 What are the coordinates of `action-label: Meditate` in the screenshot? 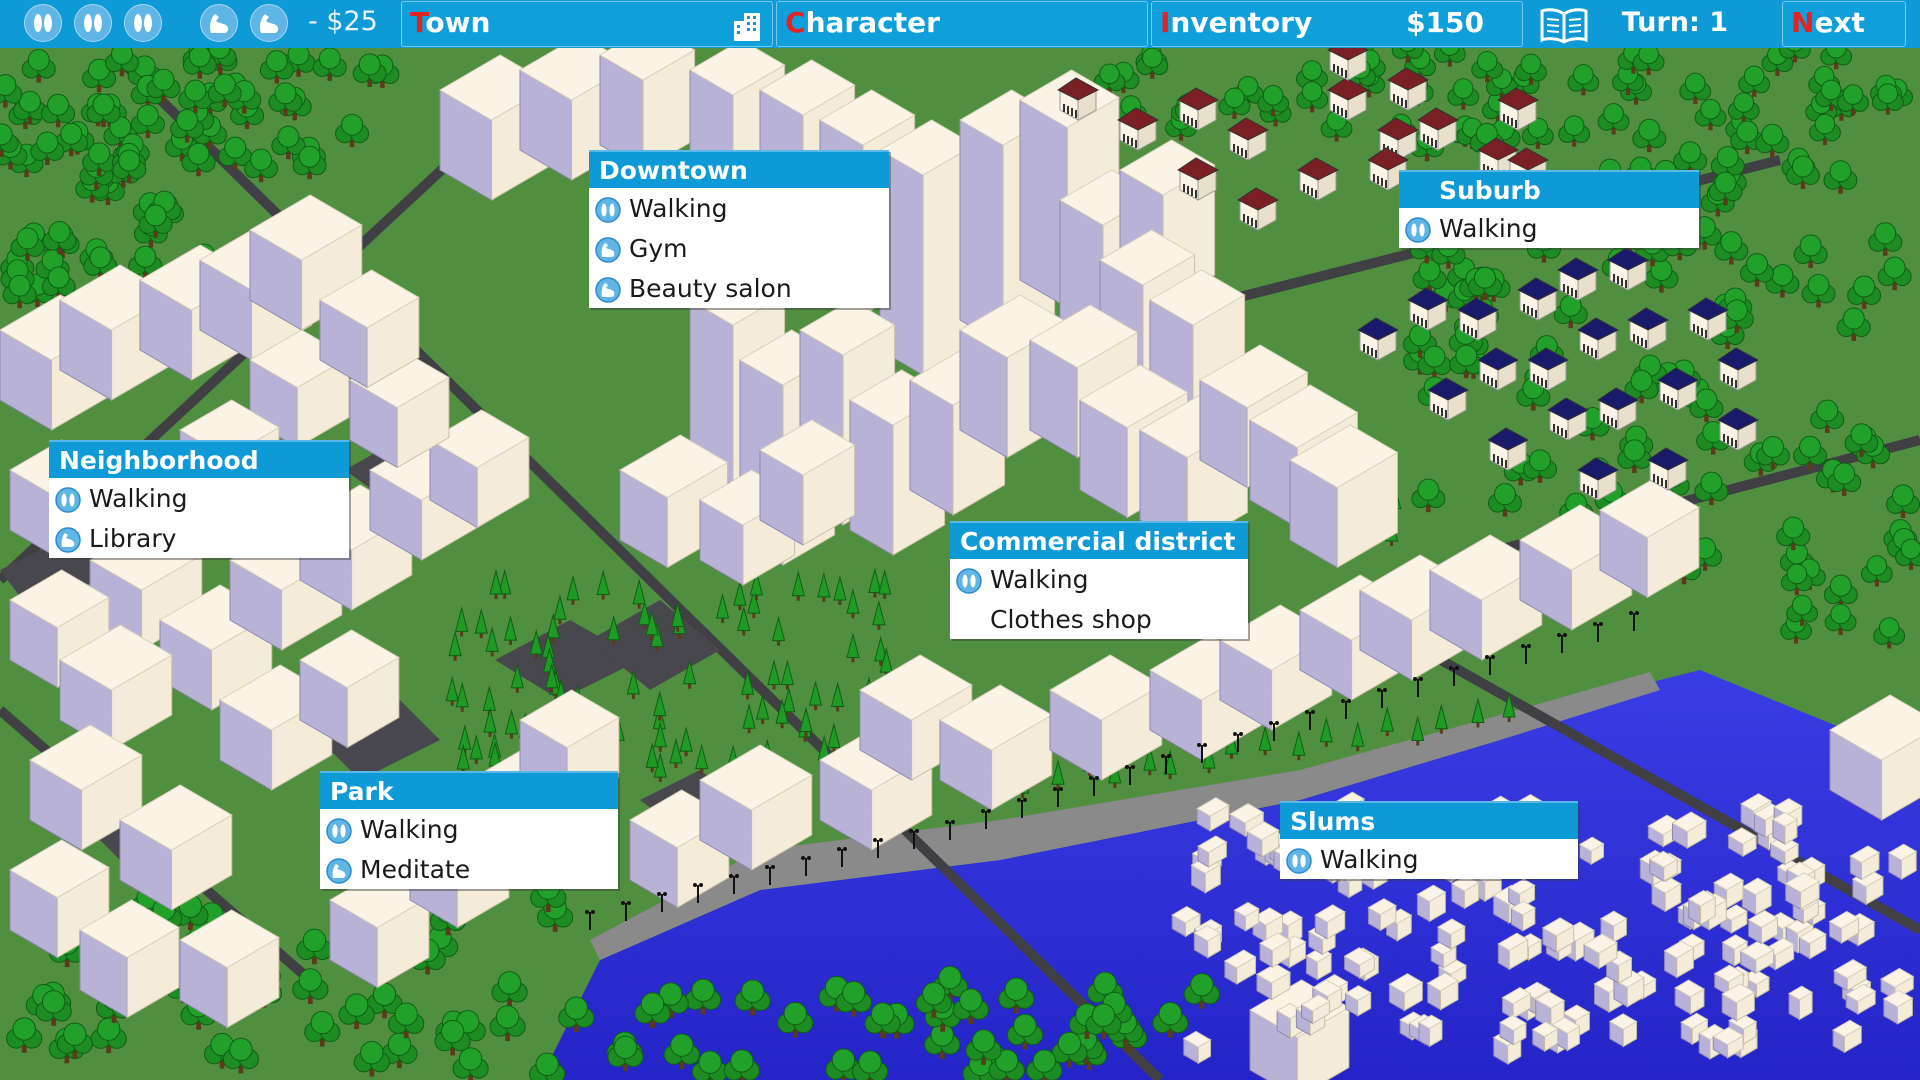 It's located at (415, 869).